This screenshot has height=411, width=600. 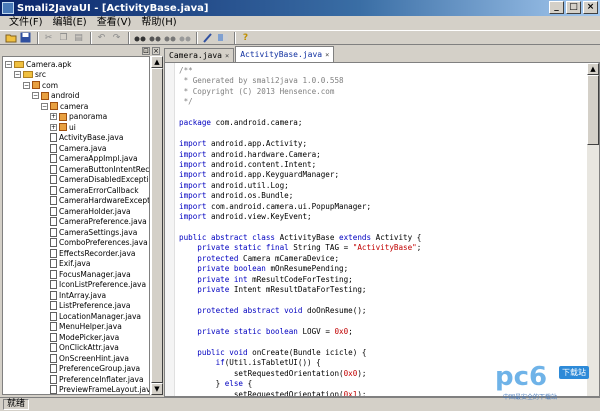 What do you see at coordinates (556, 7) in the screenshot?
I see `minimize-button: _` at bounding box center [556, 7].